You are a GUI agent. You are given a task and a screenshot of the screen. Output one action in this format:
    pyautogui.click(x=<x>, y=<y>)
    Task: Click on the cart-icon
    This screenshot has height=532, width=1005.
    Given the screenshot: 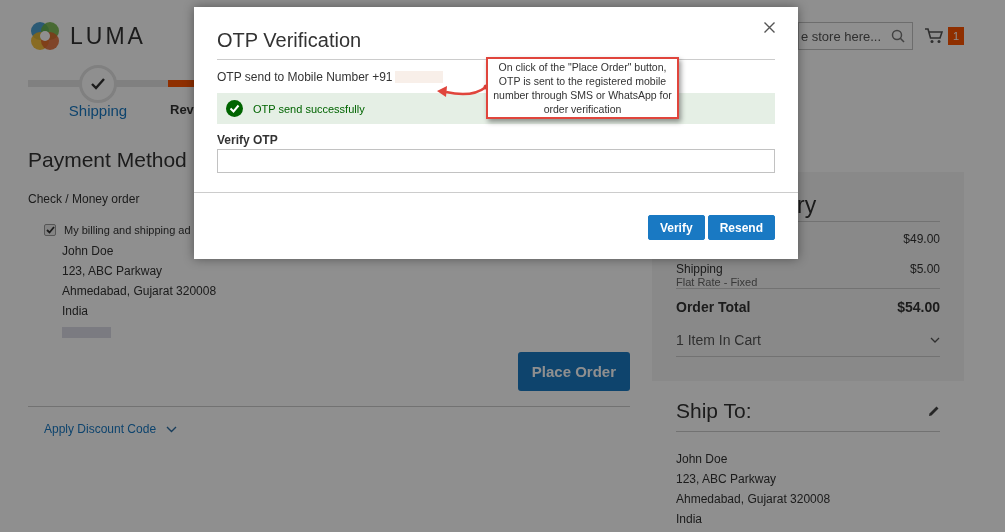 What is the action you would take?
    pyautogui.click(x=933, y=36)
    